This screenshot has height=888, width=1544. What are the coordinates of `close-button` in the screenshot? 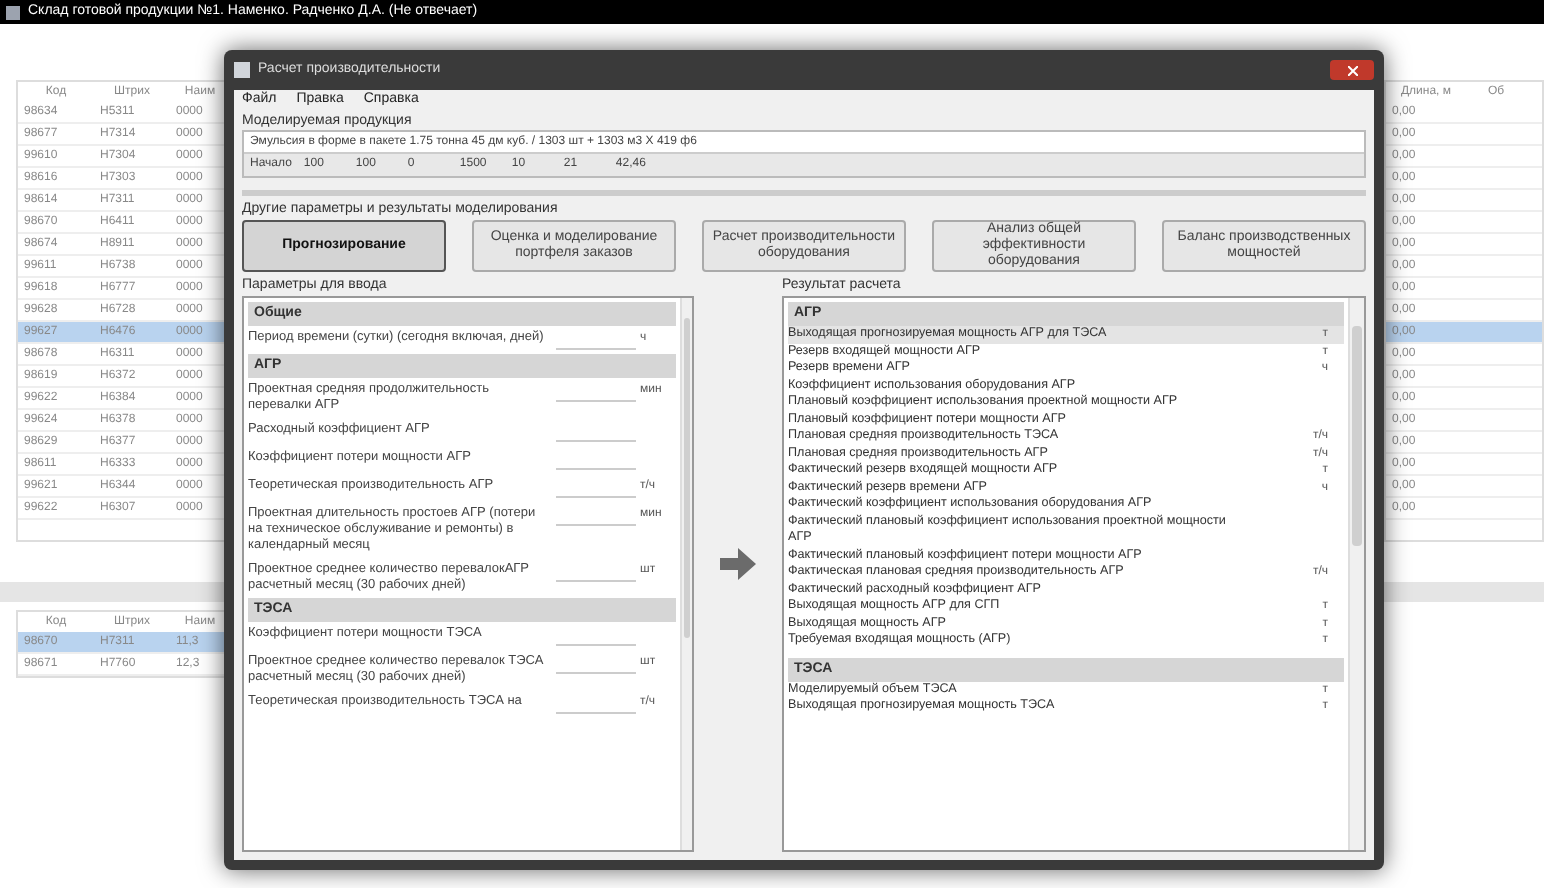 It's located at (1352, 70).